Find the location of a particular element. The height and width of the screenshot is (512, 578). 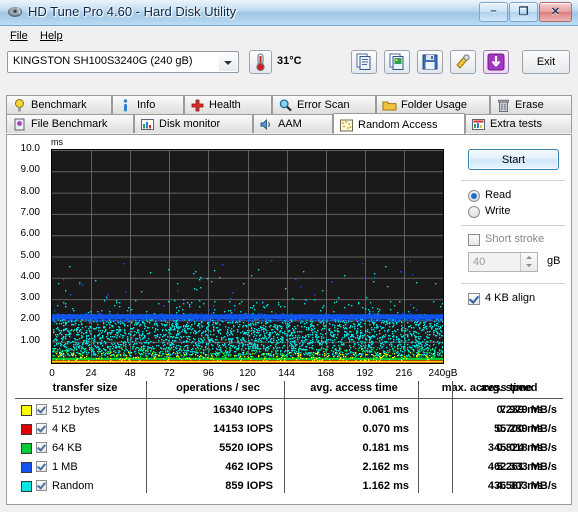

thermometer-icon is located at coordinates (260, 62).